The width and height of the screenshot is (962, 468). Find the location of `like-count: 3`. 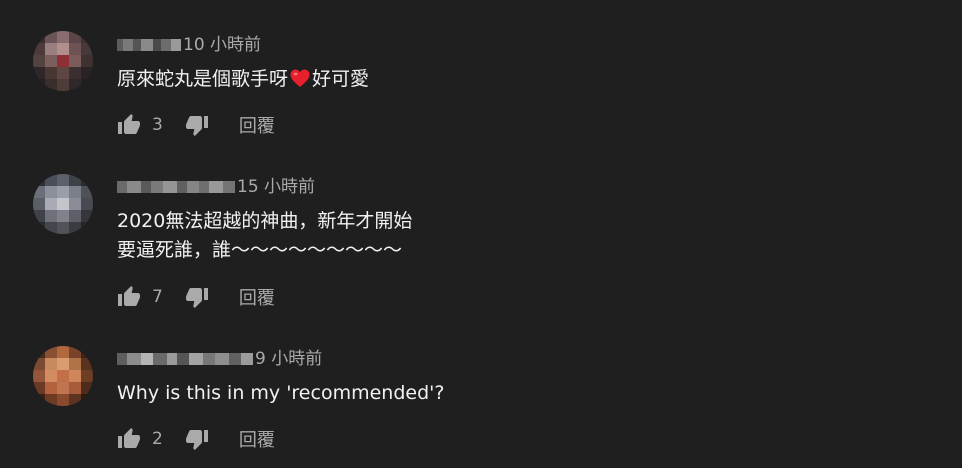

like-count: 3 is located at coordinates (157, 125).